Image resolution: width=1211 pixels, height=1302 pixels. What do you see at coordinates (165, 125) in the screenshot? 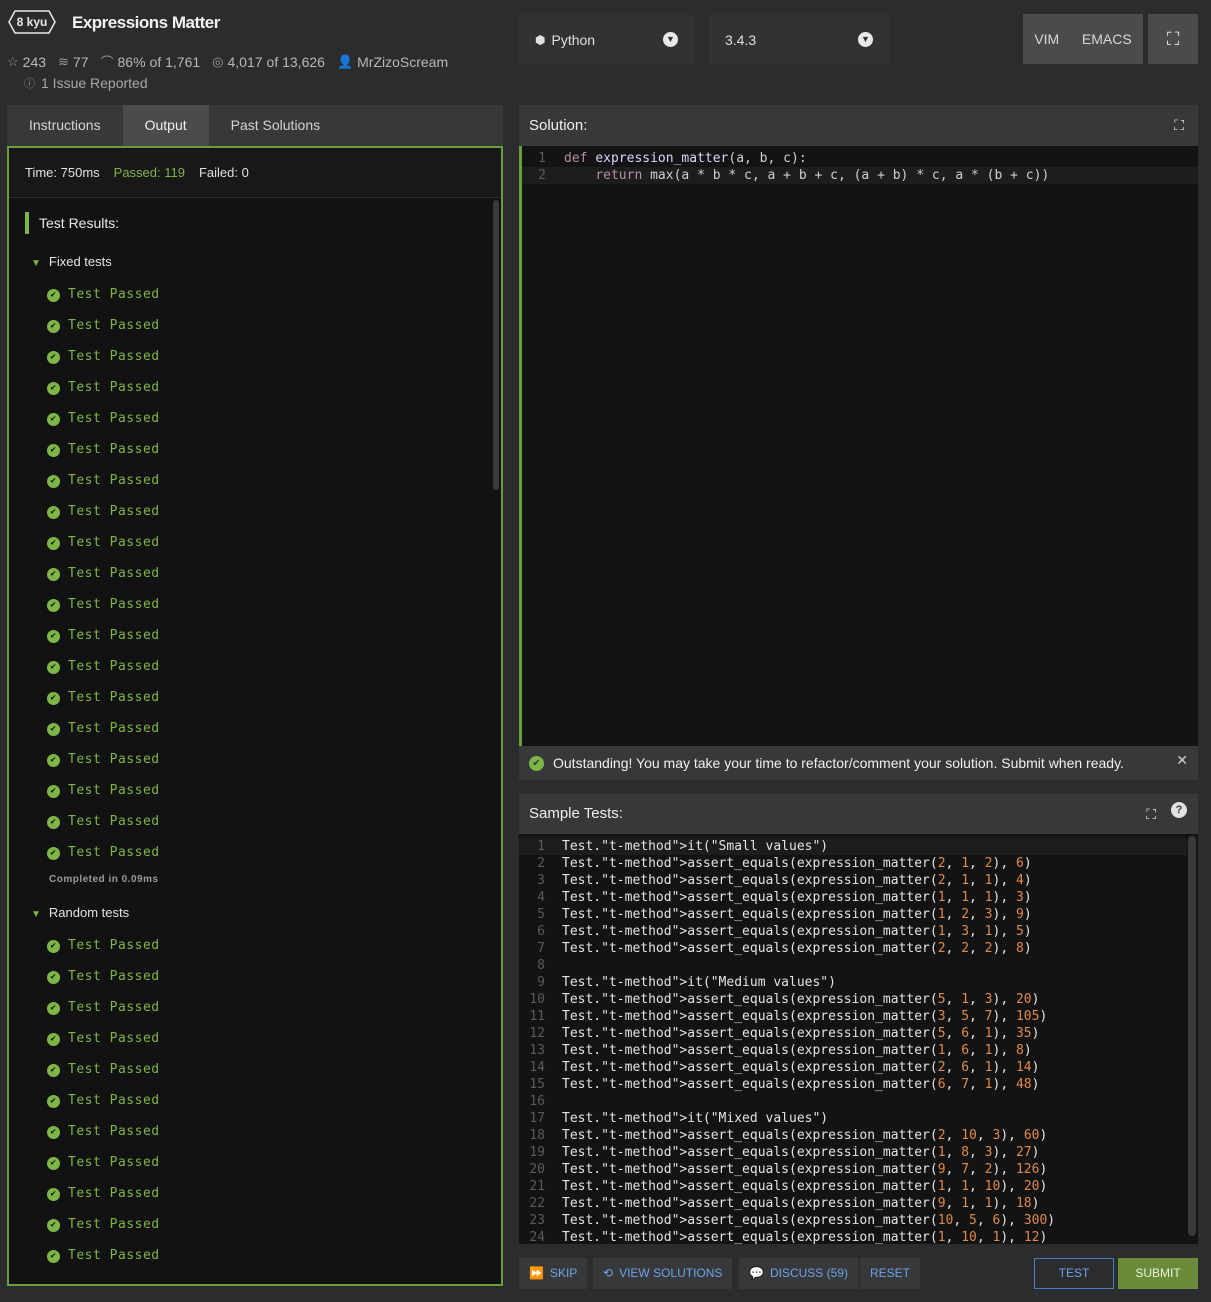
I see `tab-output: Output` at bounding box center [165, 125].